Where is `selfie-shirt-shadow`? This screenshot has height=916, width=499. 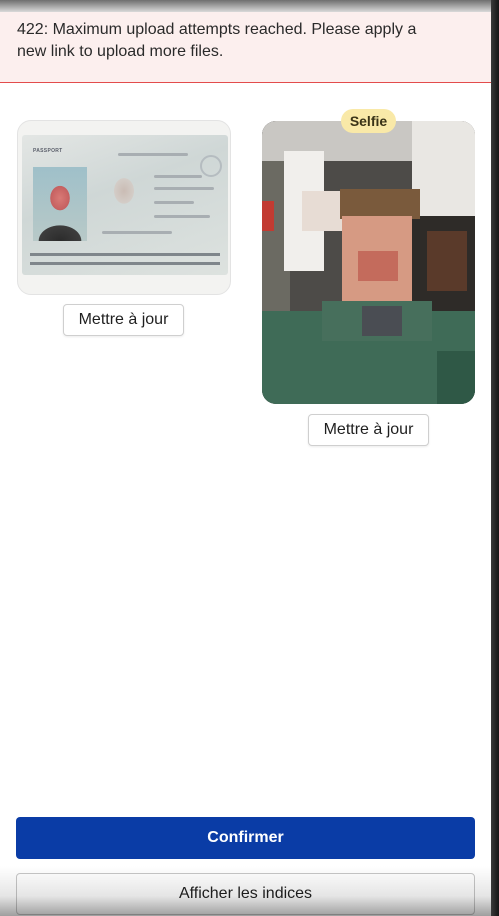 selfie-shirt-shadow is located at coordinates (456, 377).